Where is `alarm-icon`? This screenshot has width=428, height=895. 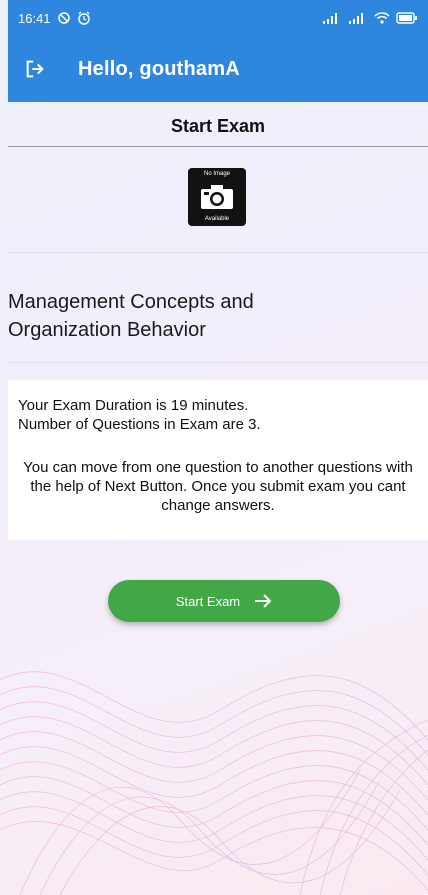
alarm-icon is located at coordinates (83, 18).